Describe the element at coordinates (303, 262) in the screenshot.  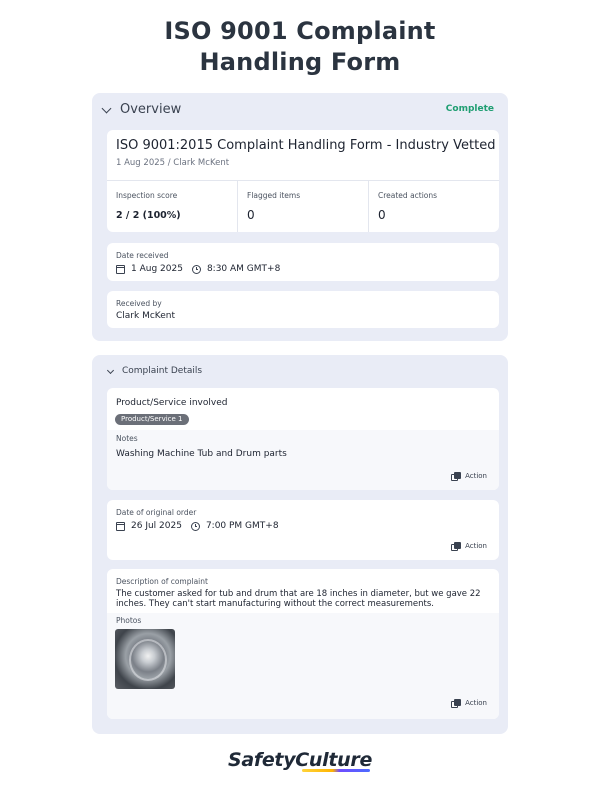
I see `date-received-card: Date received 1 Aug 2025 8:30 AM GMT+8` at that location.